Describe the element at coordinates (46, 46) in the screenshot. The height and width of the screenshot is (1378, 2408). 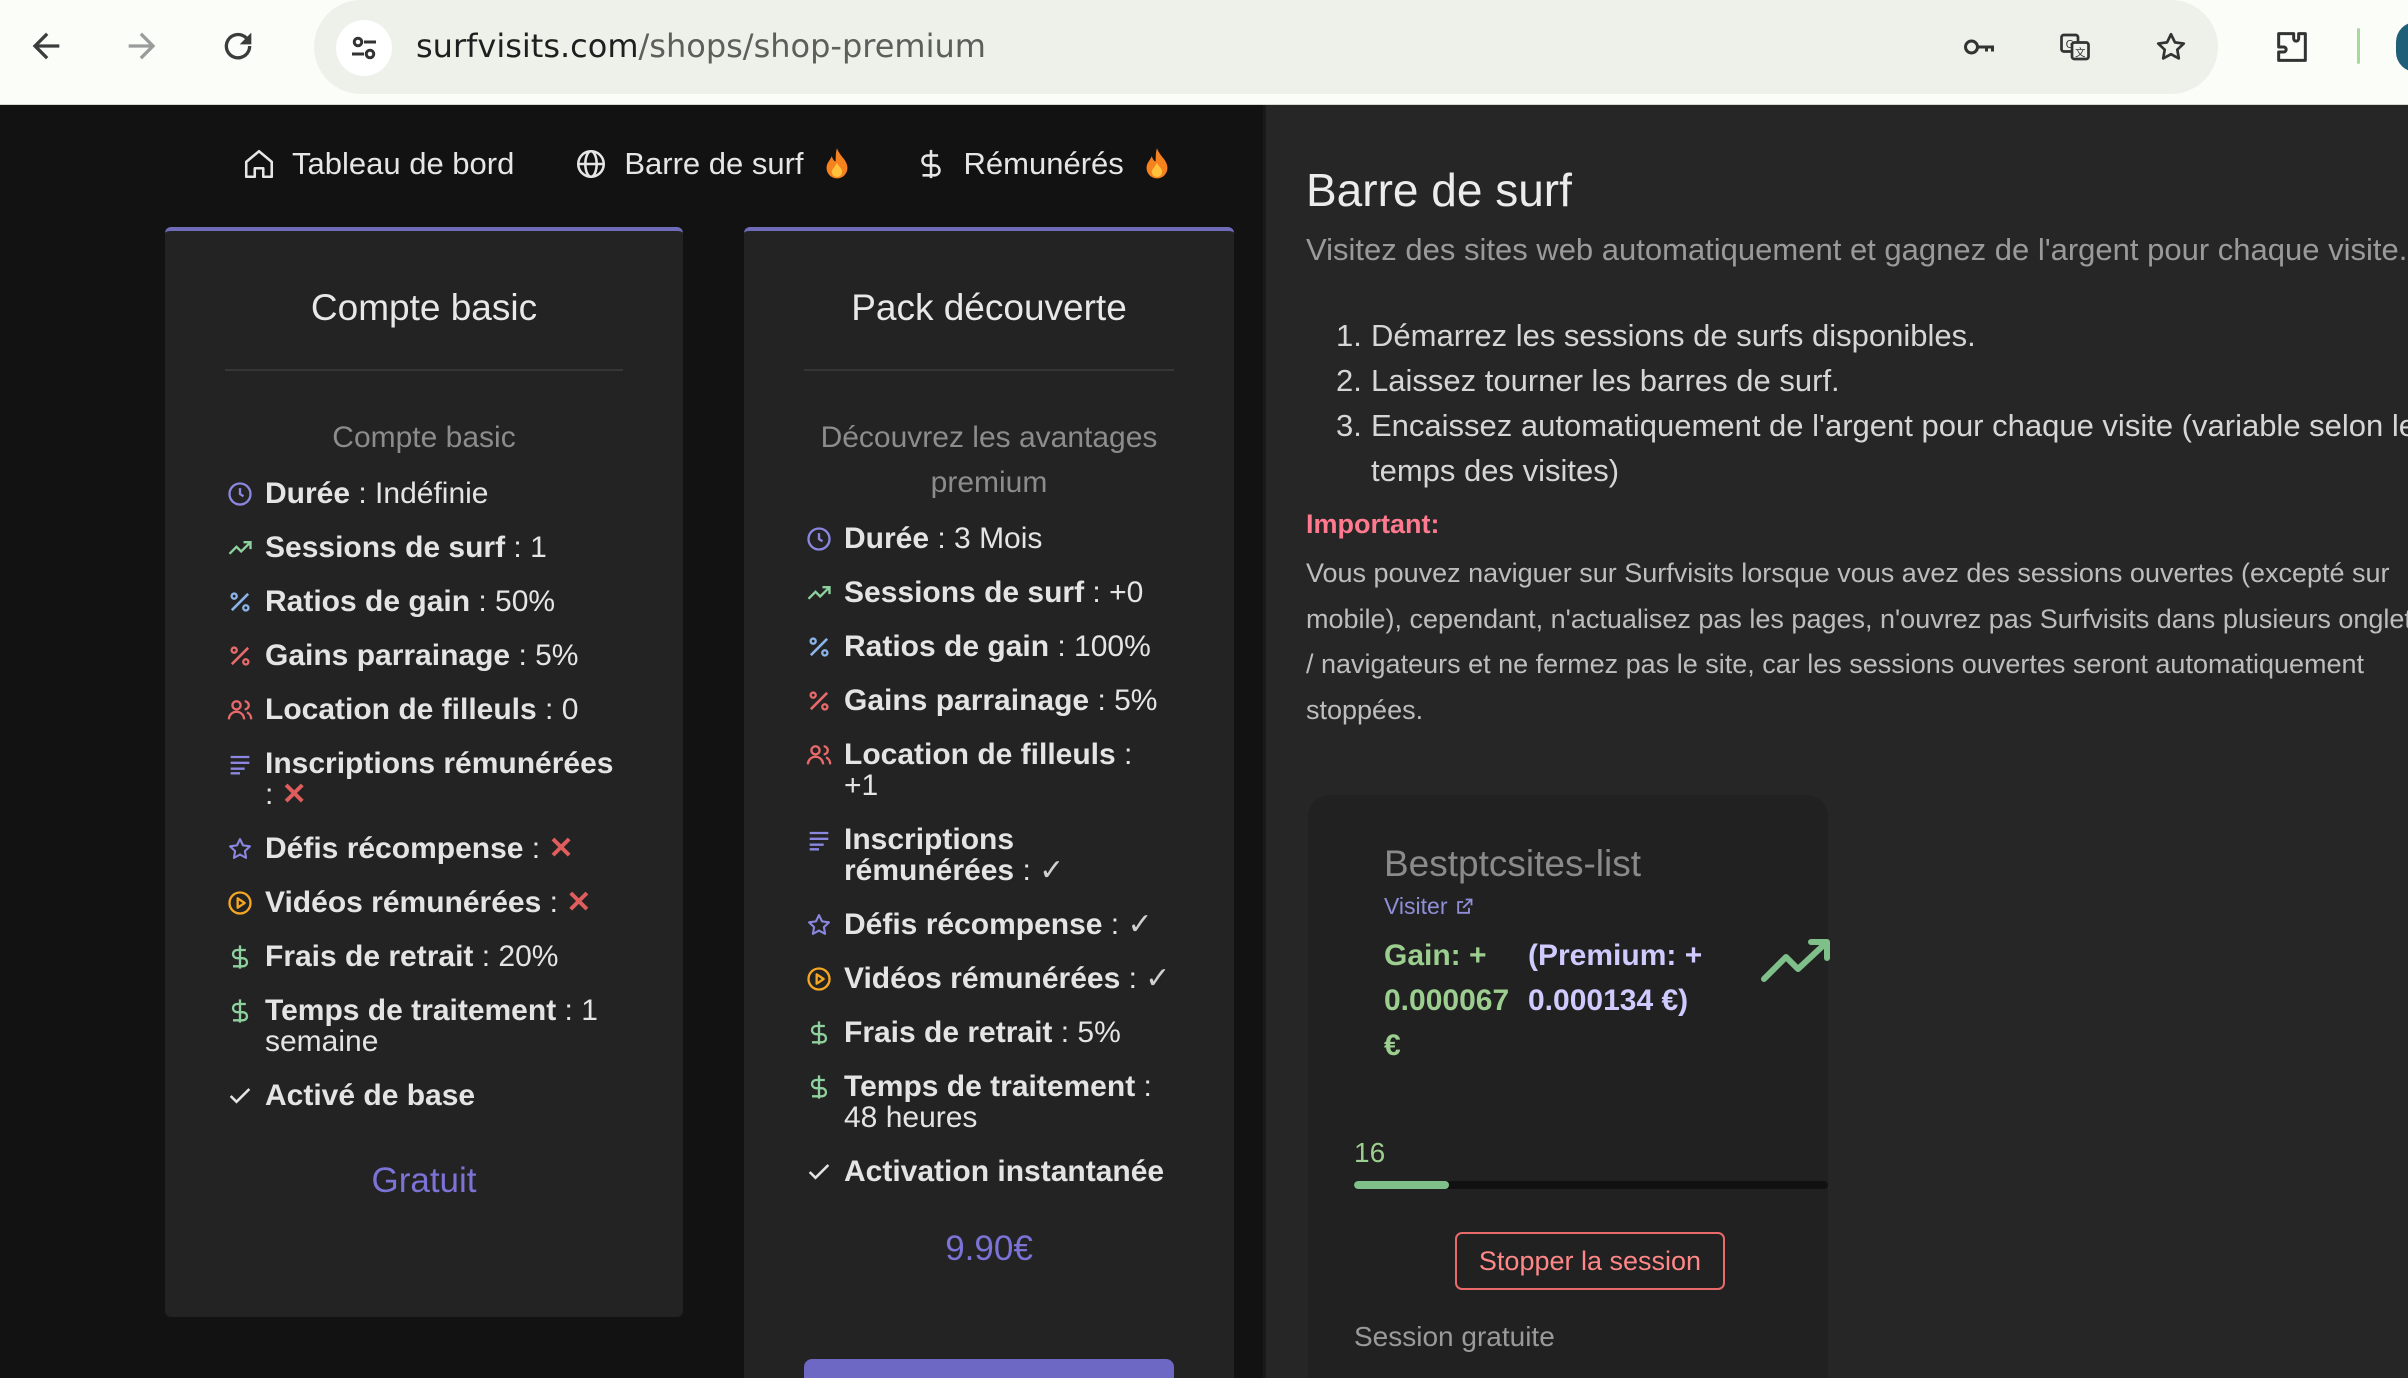
I see `back-button` at that location.